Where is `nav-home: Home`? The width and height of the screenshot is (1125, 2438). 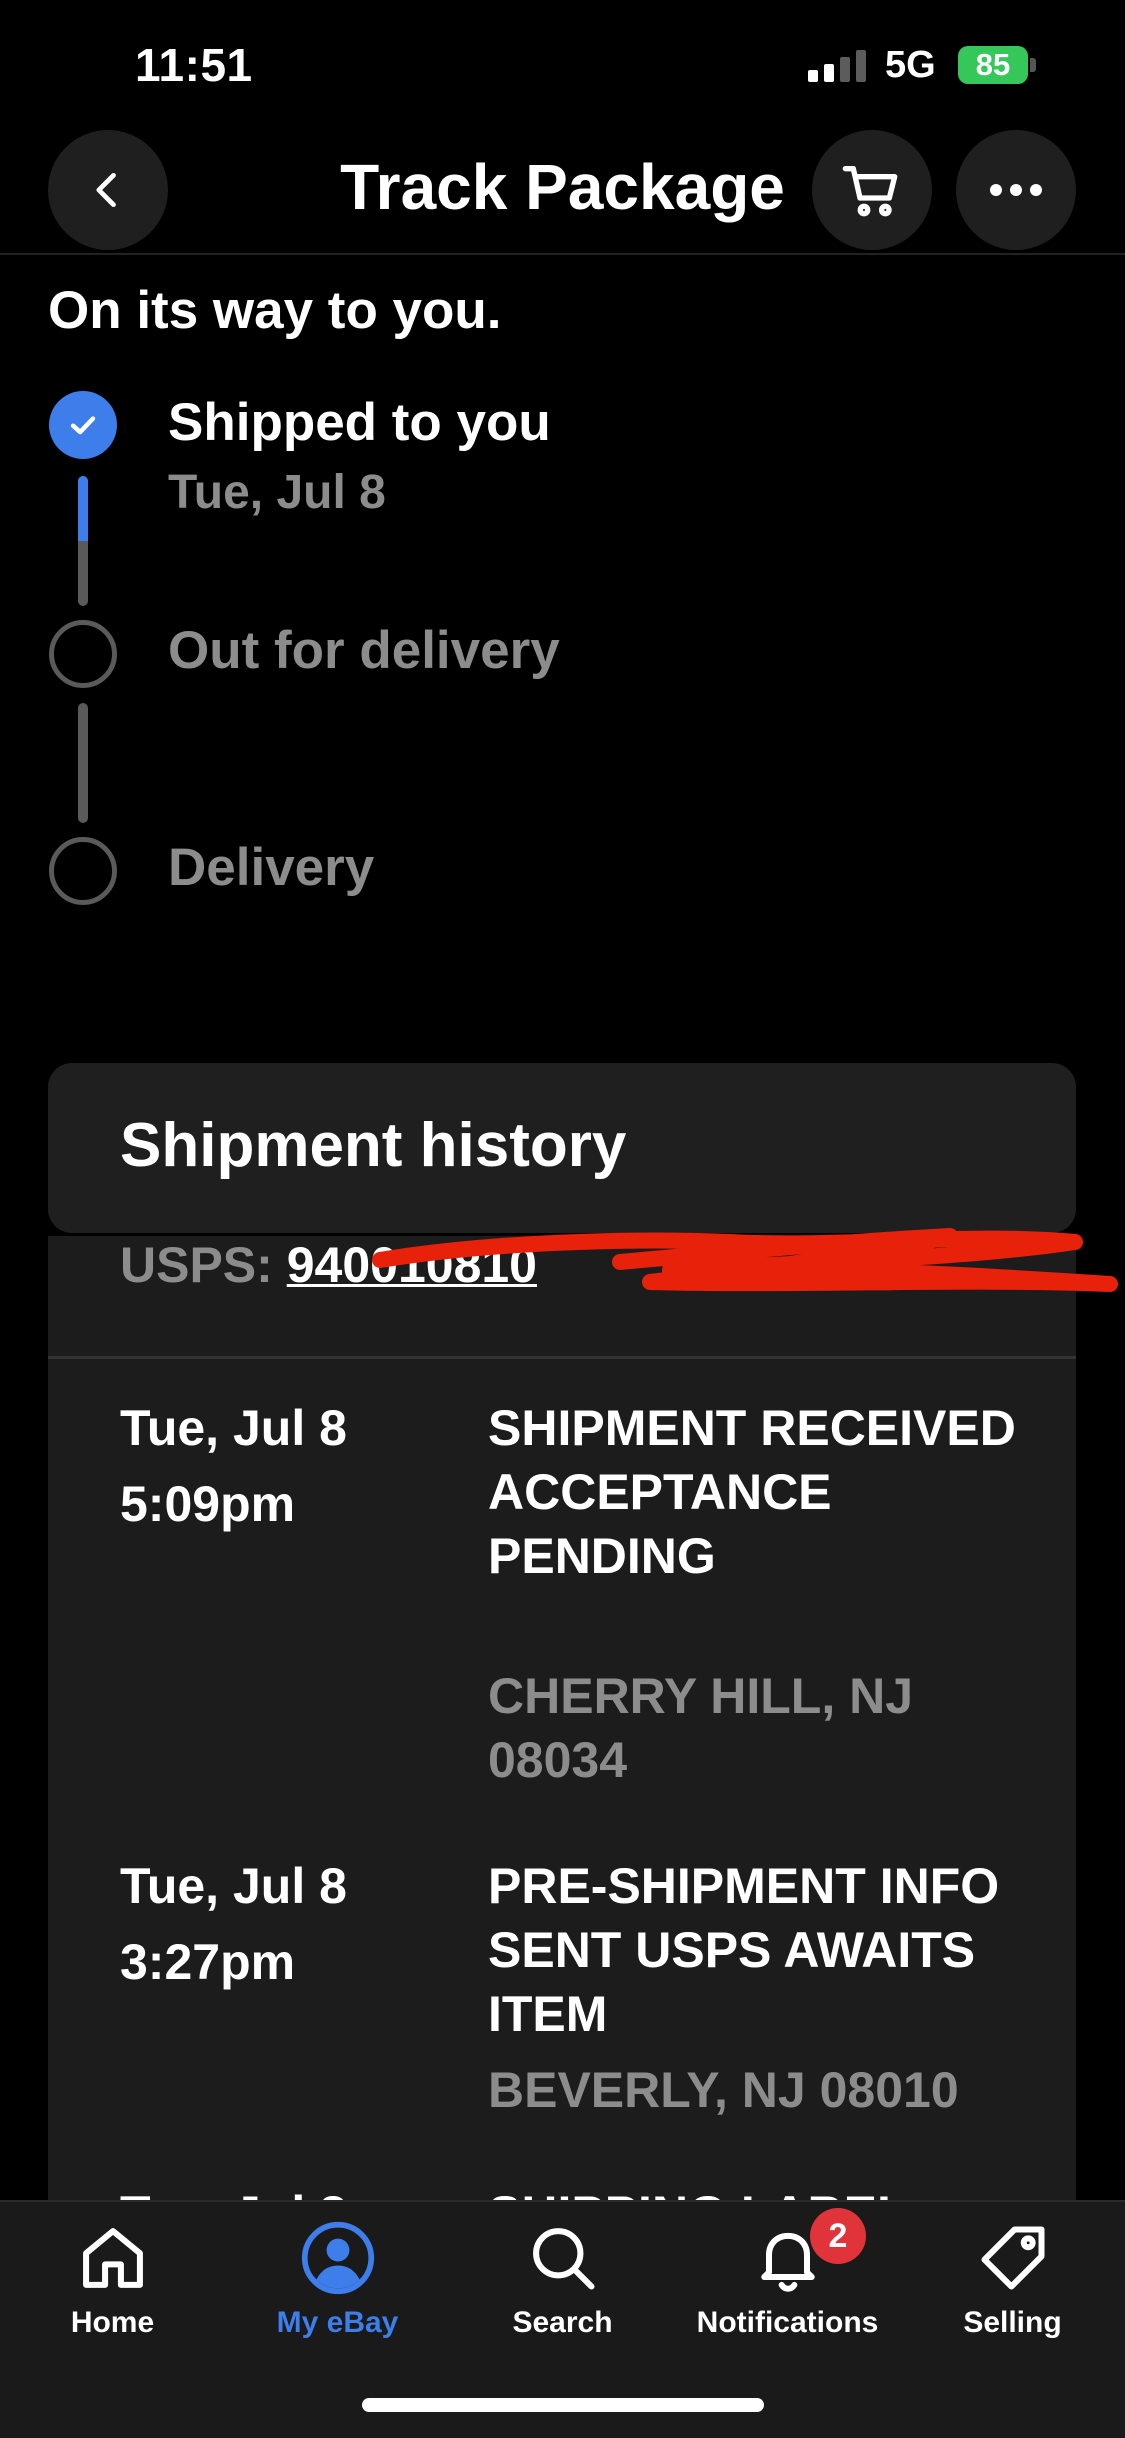
nav-home: Home is located at coordinates (112, 2280).